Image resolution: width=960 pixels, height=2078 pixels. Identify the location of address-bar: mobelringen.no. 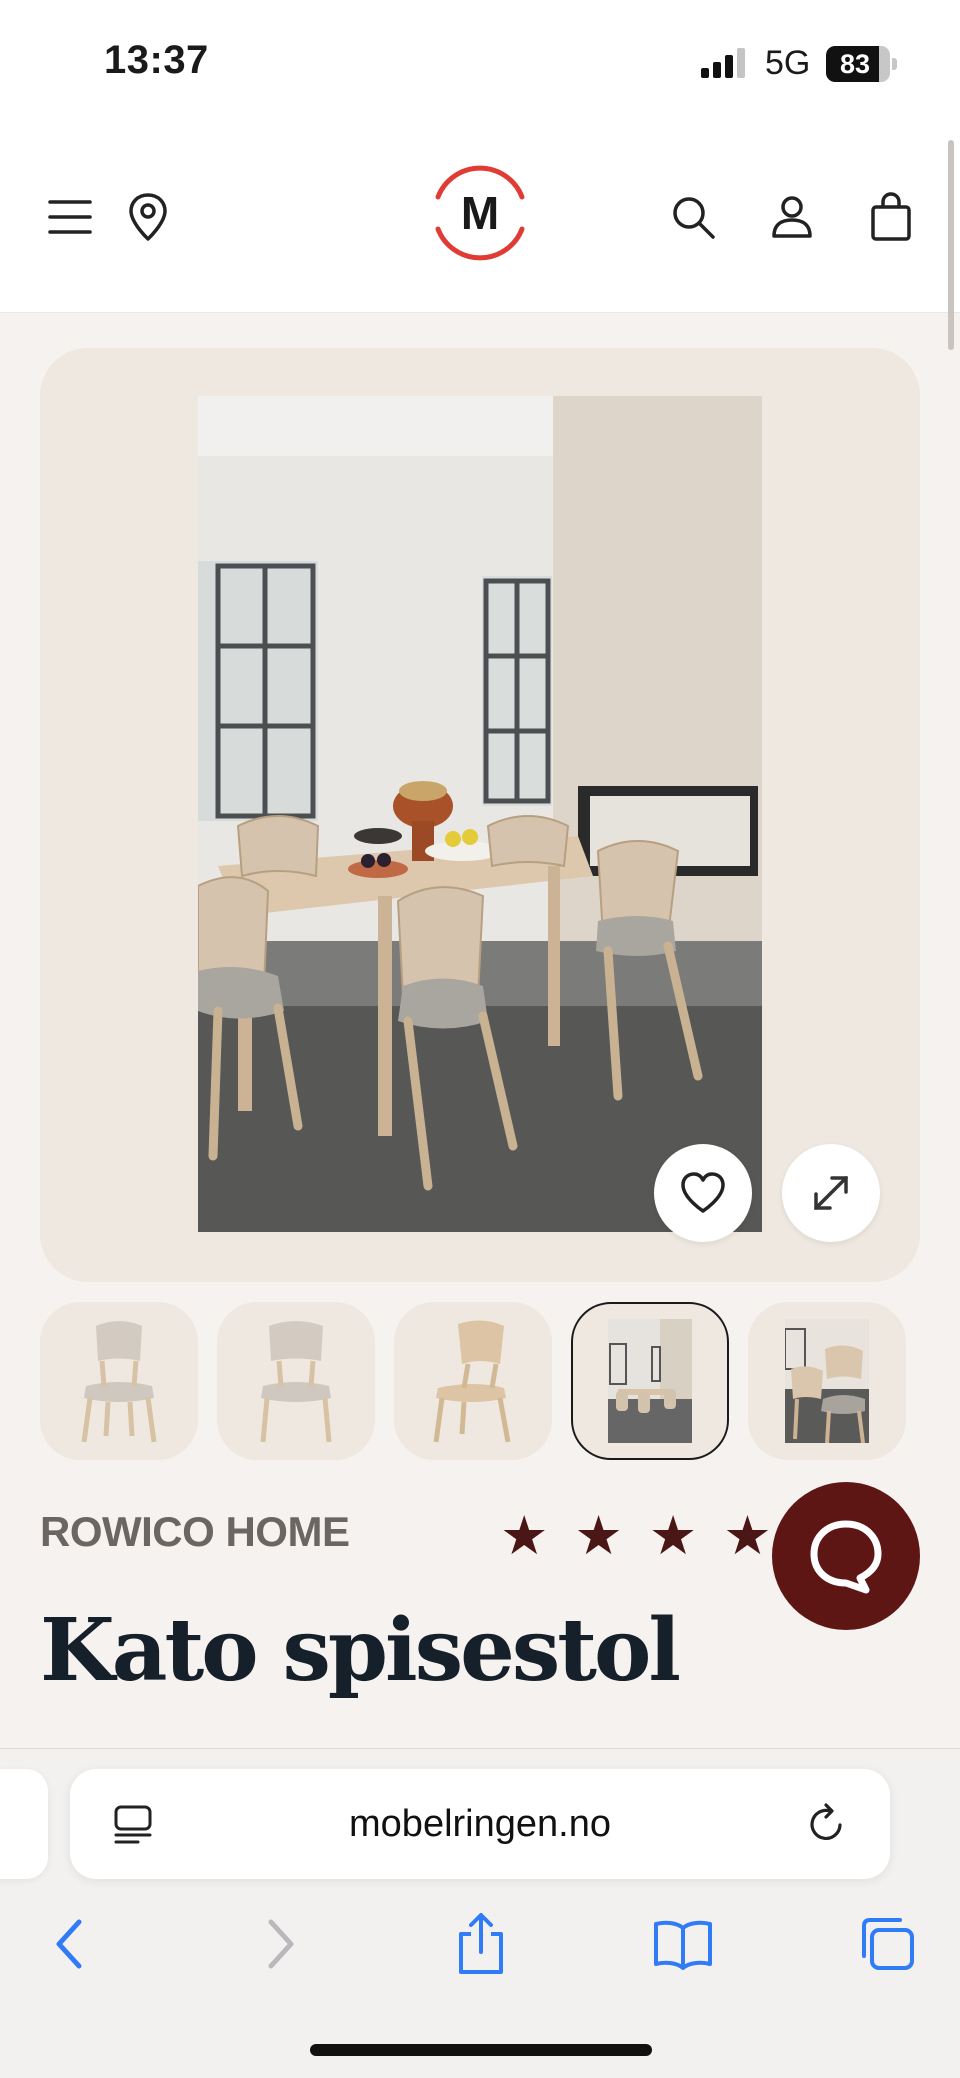
(480, 1824).